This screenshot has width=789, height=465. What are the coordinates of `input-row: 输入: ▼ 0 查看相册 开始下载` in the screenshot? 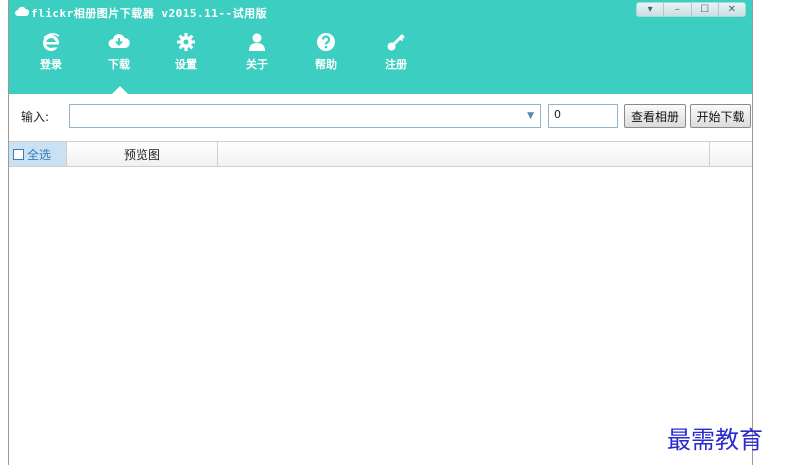 It's located at (380, 116).